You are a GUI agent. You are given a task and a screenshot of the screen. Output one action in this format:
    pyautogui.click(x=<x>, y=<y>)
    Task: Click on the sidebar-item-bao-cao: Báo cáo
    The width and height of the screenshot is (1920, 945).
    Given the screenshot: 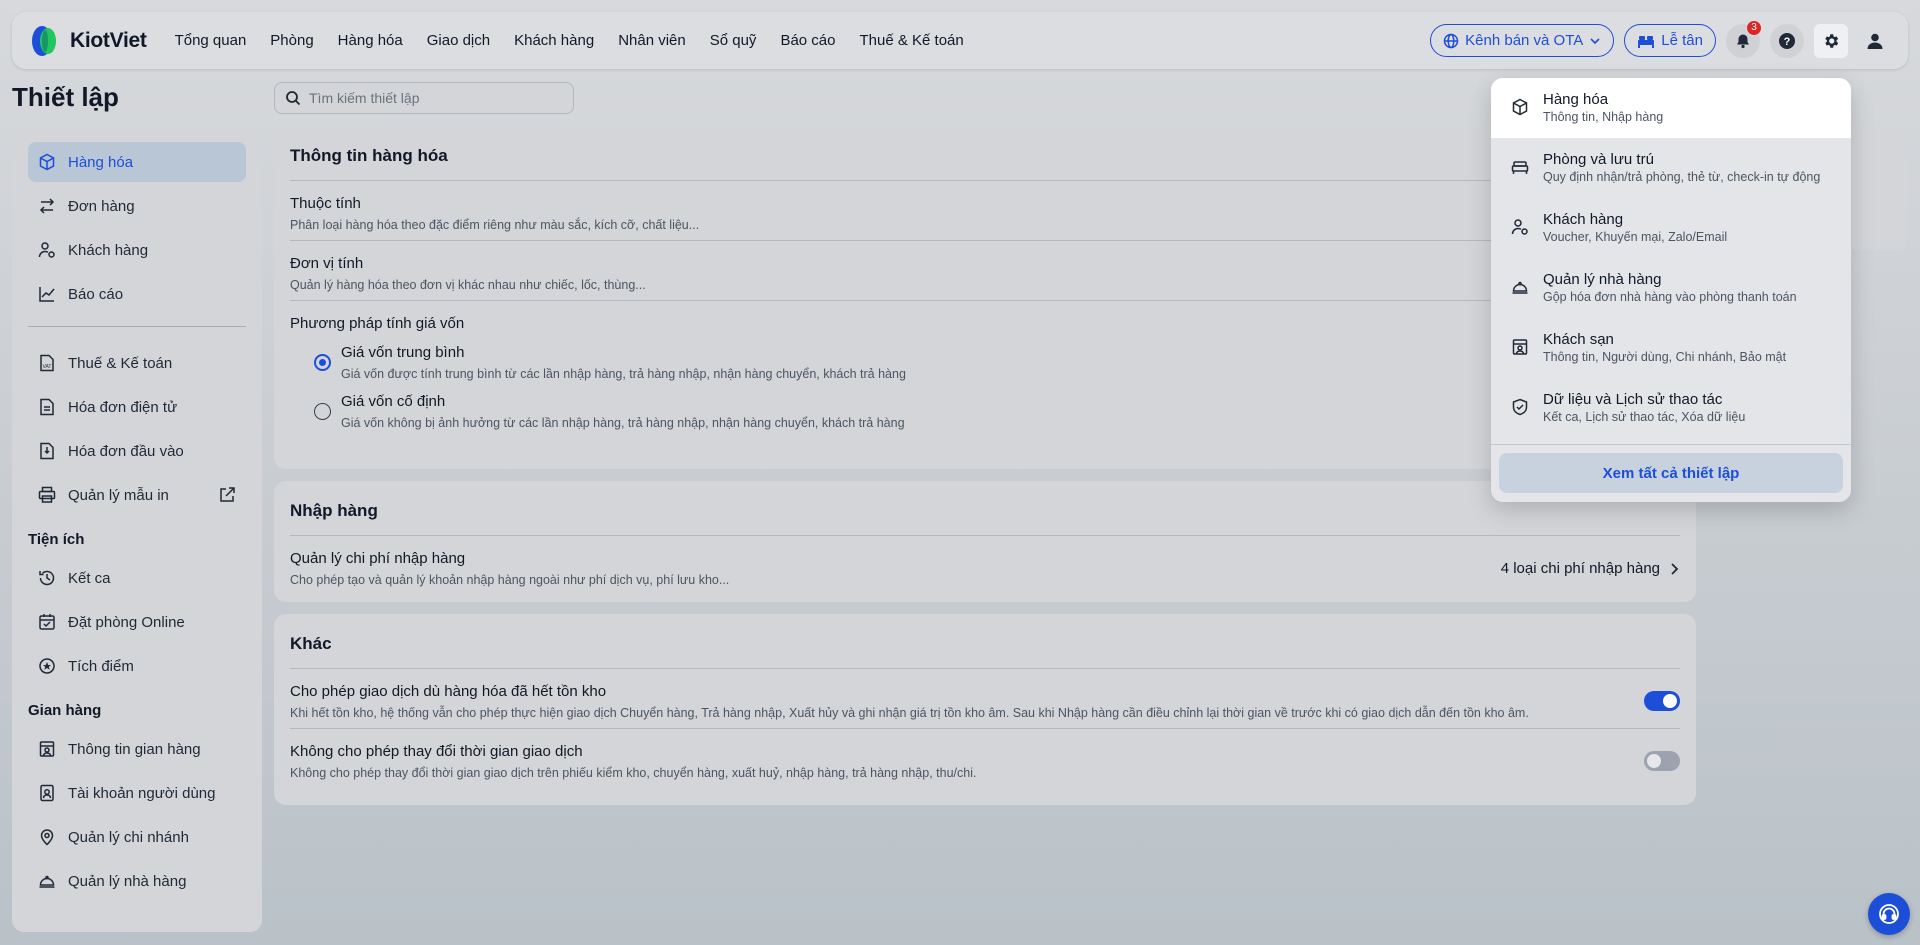 What is the action you would take?
    pyautogui.click(x=137, y=294)
    